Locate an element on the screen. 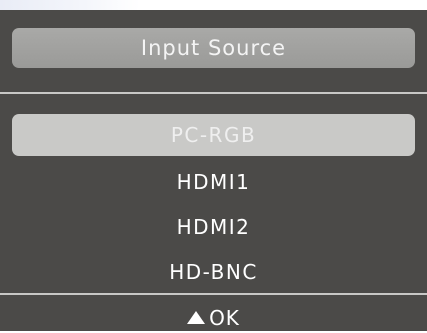 This screenshot has height=333, width=427. bottom-divider is located at coordinates (213, 294).